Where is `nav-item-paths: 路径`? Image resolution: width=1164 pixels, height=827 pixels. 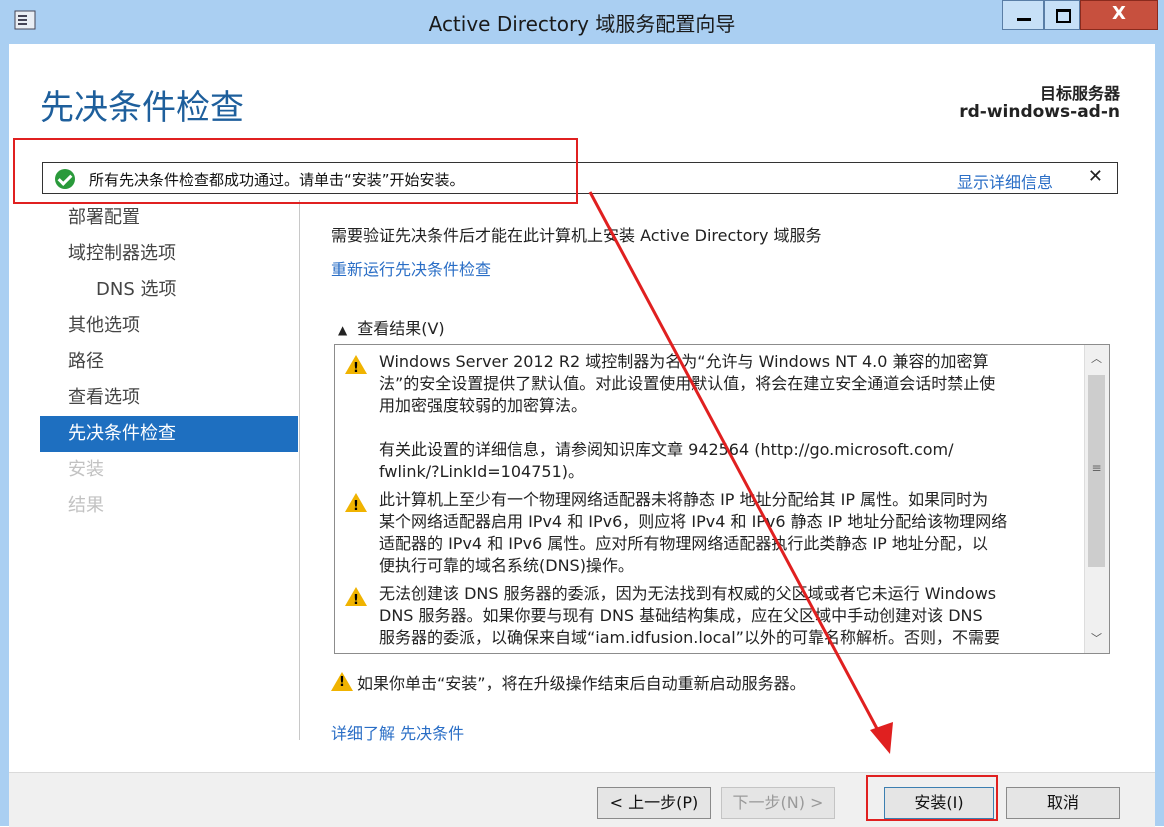 nav-item-paths: 路径 is located at coordinates (169, 362).